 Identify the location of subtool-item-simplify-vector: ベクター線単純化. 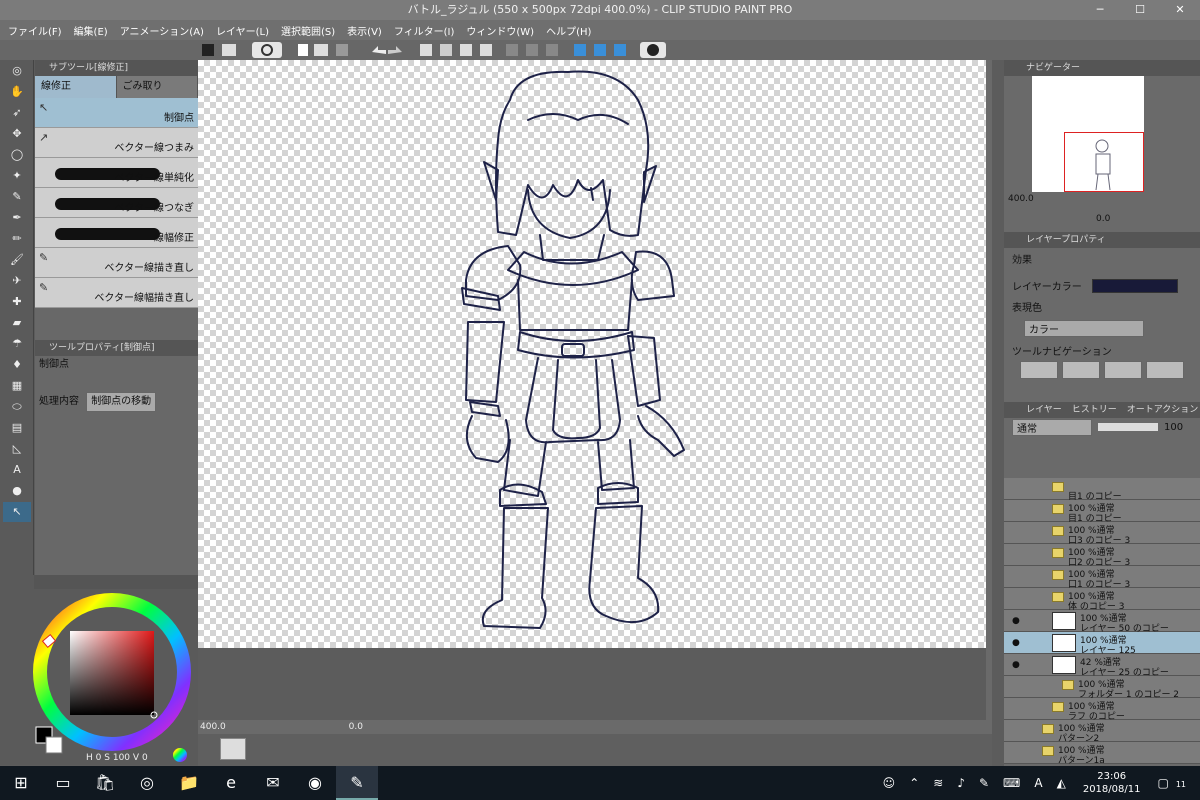
(116, 173).